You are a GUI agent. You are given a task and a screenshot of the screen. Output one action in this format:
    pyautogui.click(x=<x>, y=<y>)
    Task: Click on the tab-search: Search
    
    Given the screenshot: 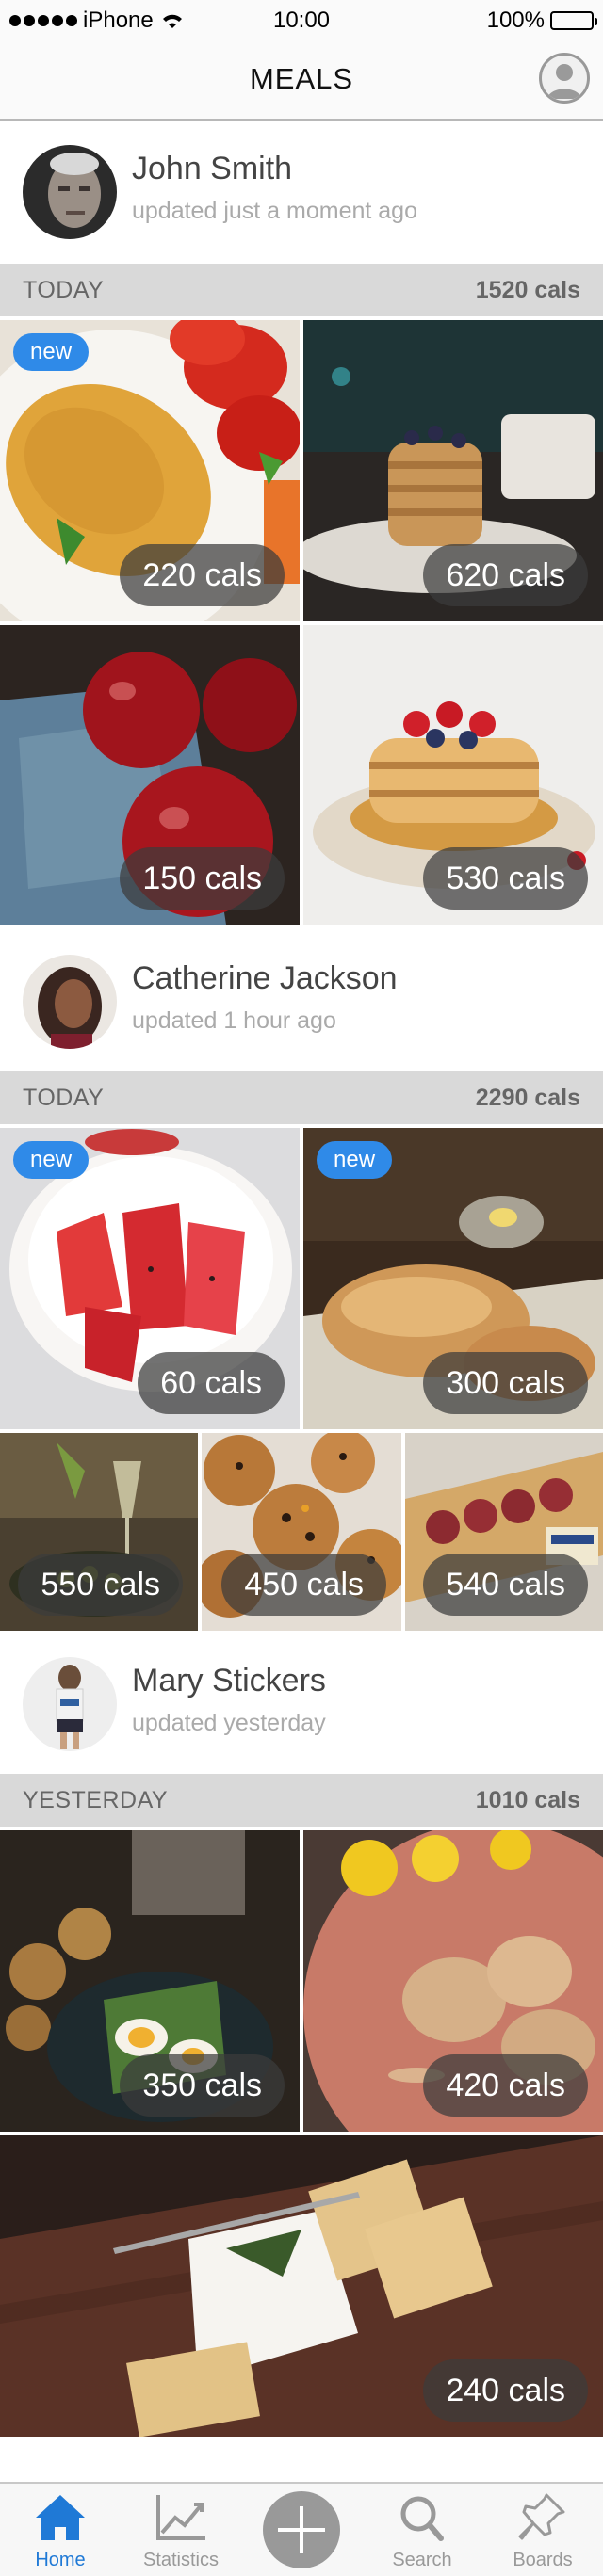 What is the action you would take?
    pyautogui.click(x=422, y=2530)
    